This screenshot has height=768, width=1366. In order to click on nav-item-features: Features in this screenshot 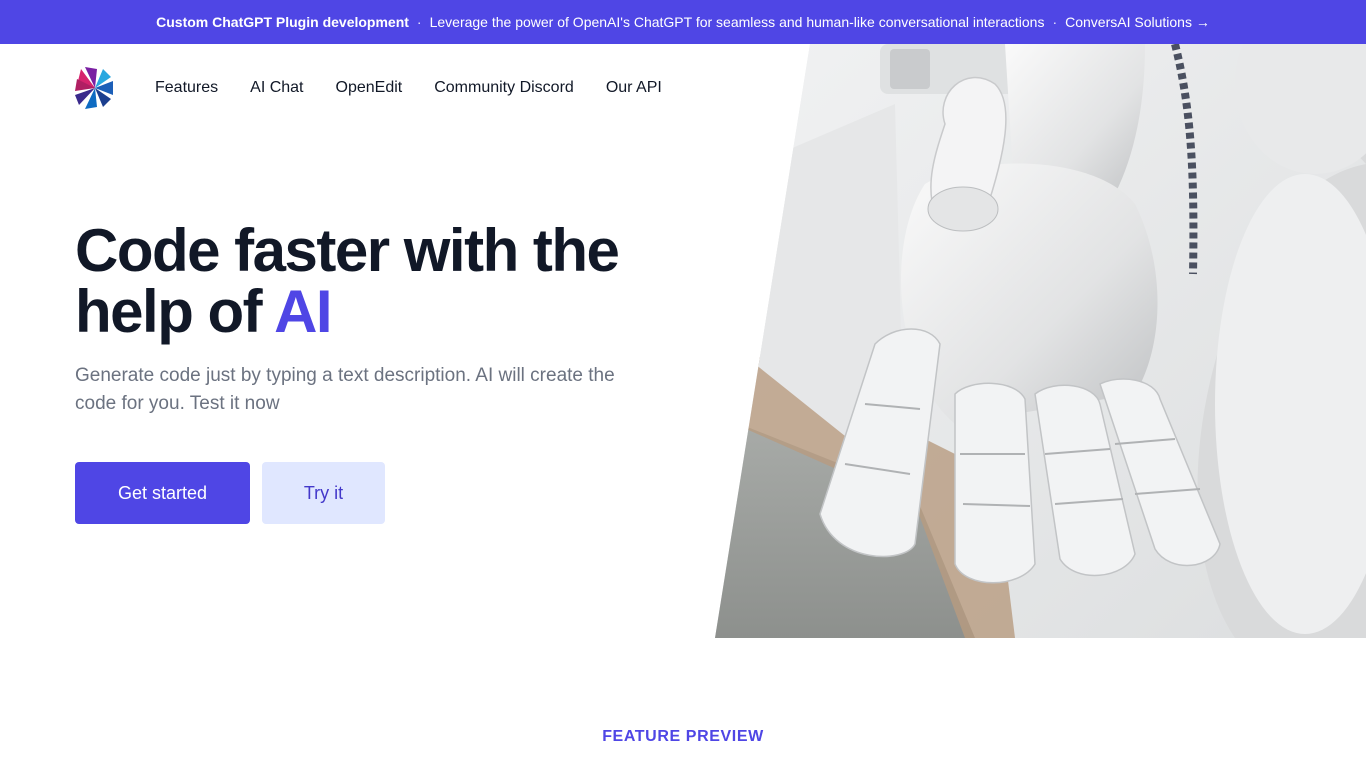, I will do `click(186, 88)`.